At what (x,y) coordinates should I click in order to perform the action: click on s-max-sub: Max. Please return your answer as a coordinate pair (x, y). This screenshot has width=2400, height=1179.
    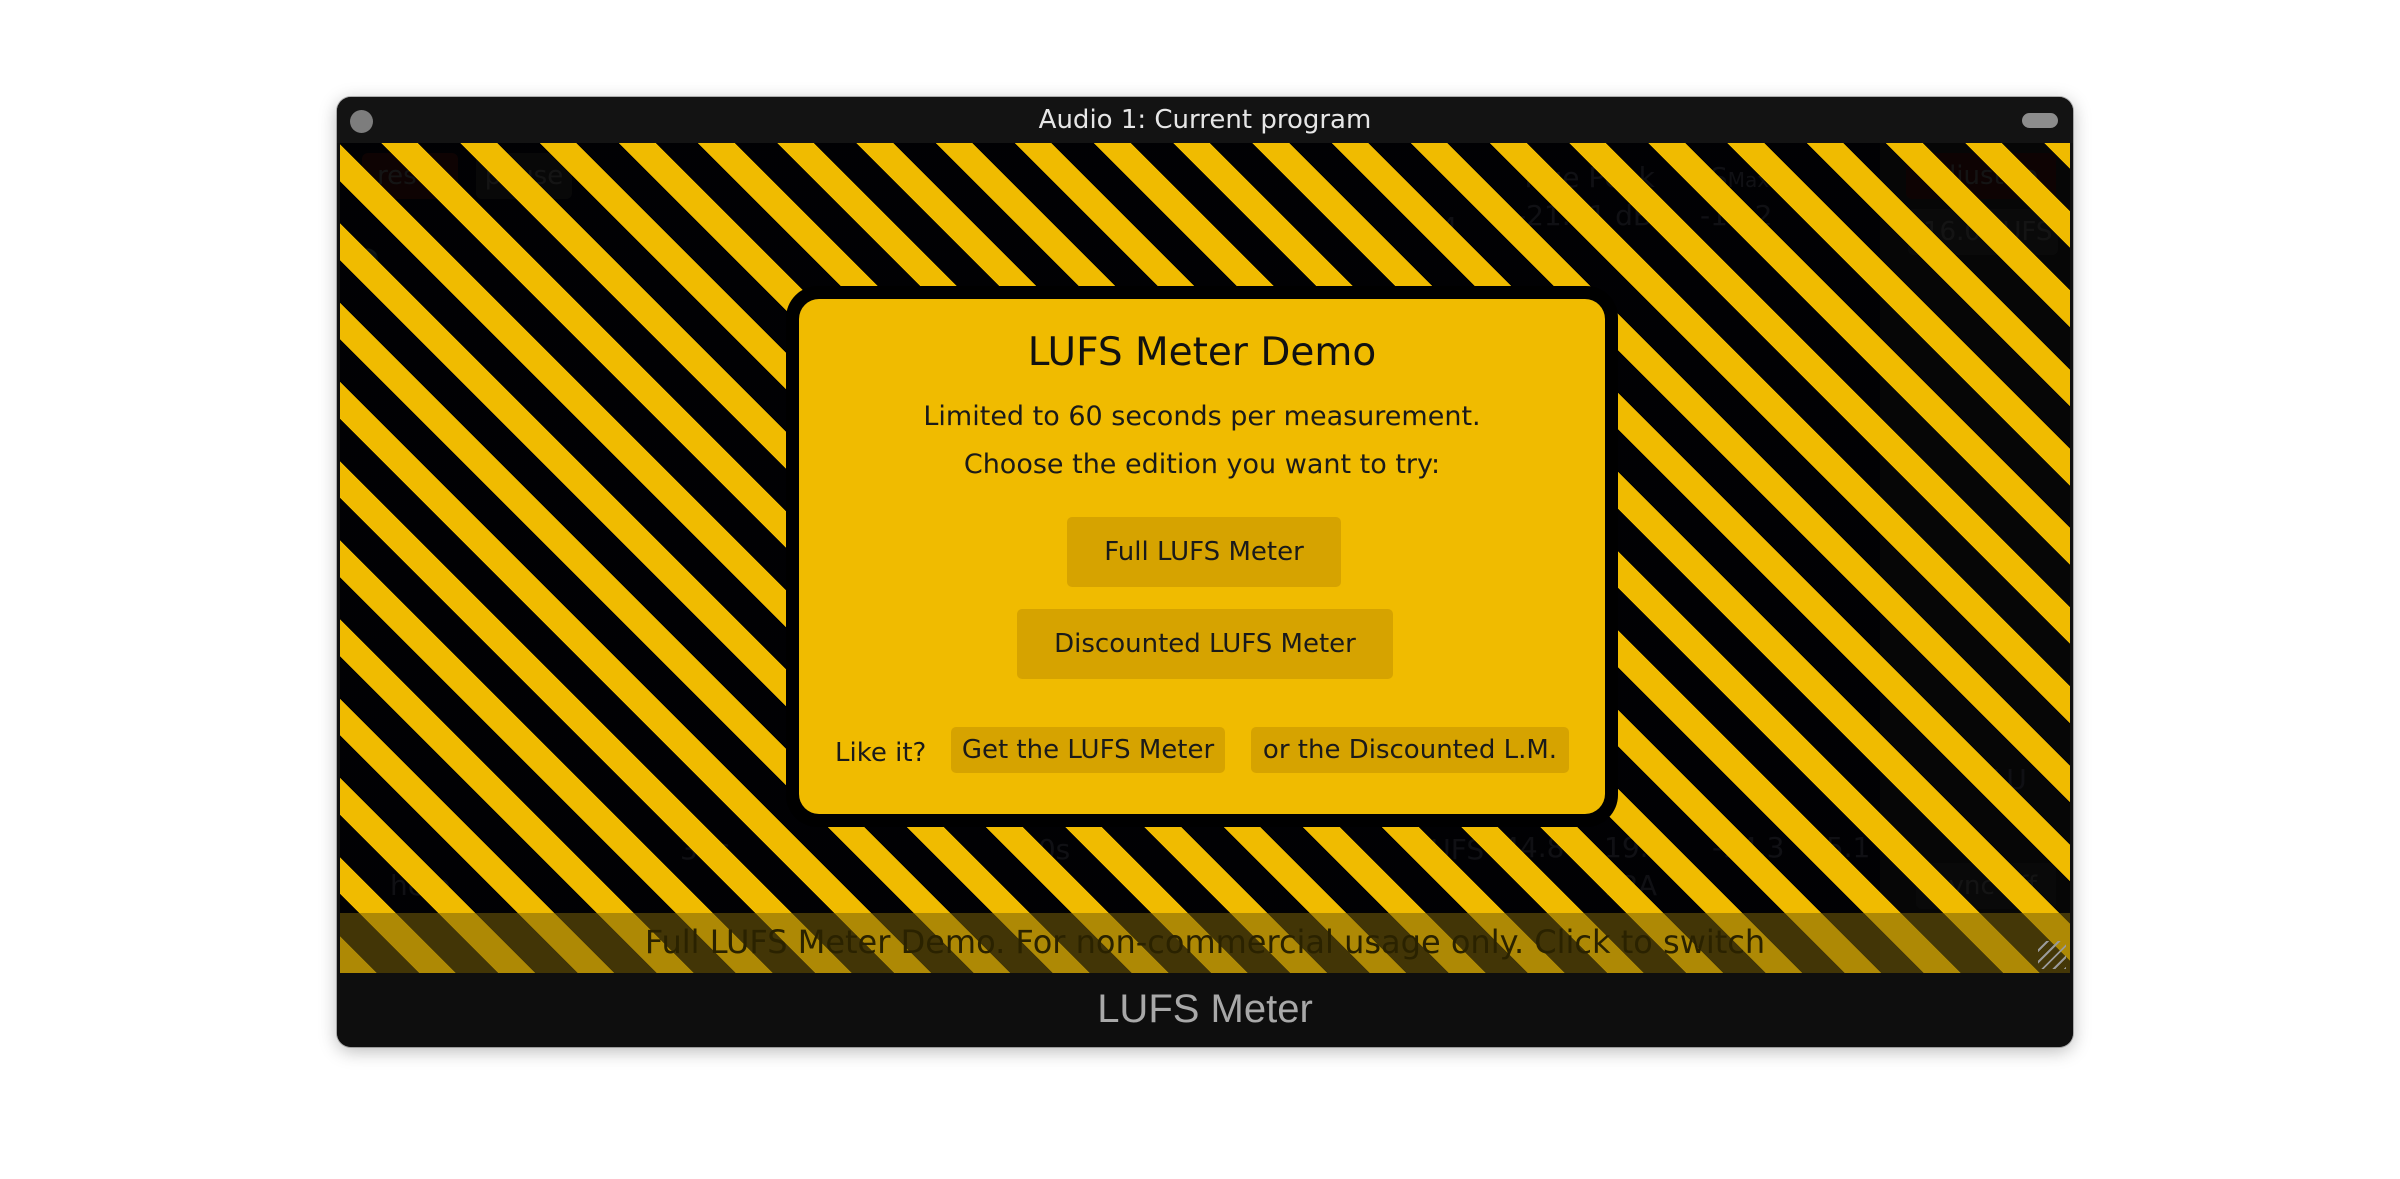
    Looking at the image, I should click on (1748, 180).